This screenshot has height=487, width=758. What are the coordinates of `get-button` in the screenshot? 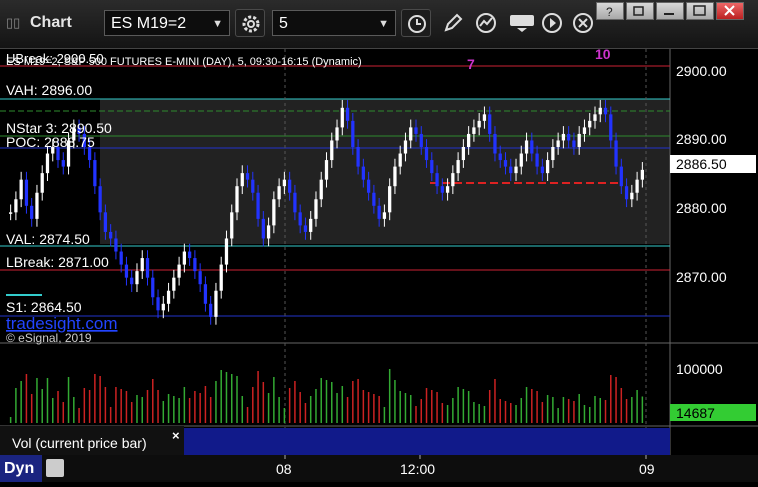 It's located at (520, 23).